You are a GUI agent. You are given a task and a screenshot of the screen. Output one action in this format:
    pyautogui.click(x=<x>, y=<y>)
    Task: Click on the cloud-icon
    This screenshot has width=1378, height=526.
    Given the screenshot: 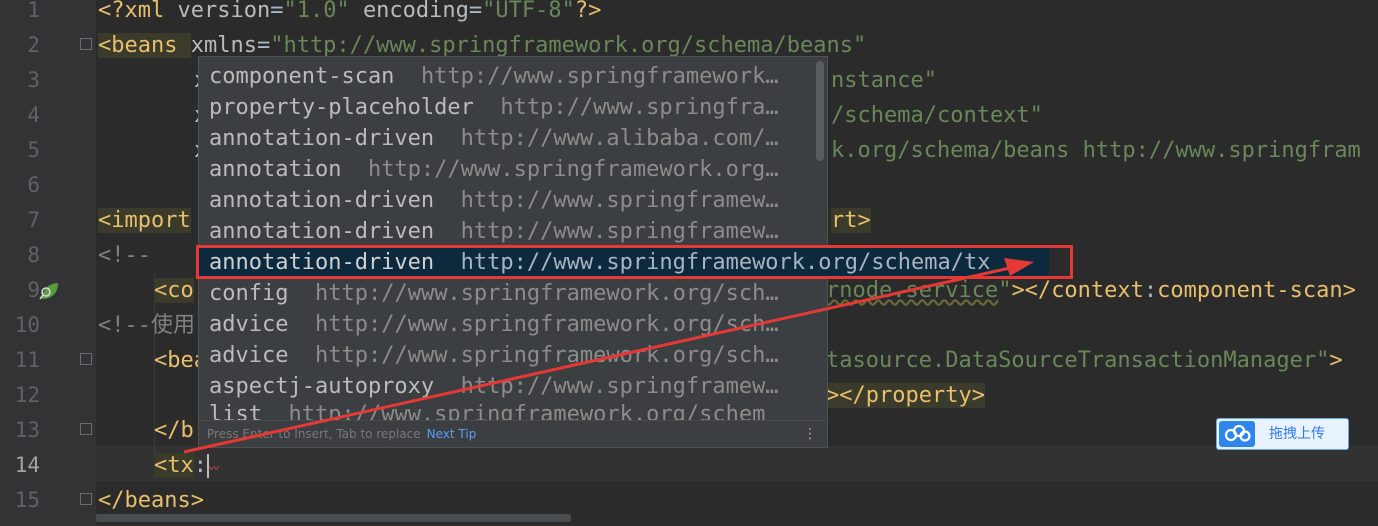 What is the action you would take?
    pyautogui.click(x=1237, y=434)
    